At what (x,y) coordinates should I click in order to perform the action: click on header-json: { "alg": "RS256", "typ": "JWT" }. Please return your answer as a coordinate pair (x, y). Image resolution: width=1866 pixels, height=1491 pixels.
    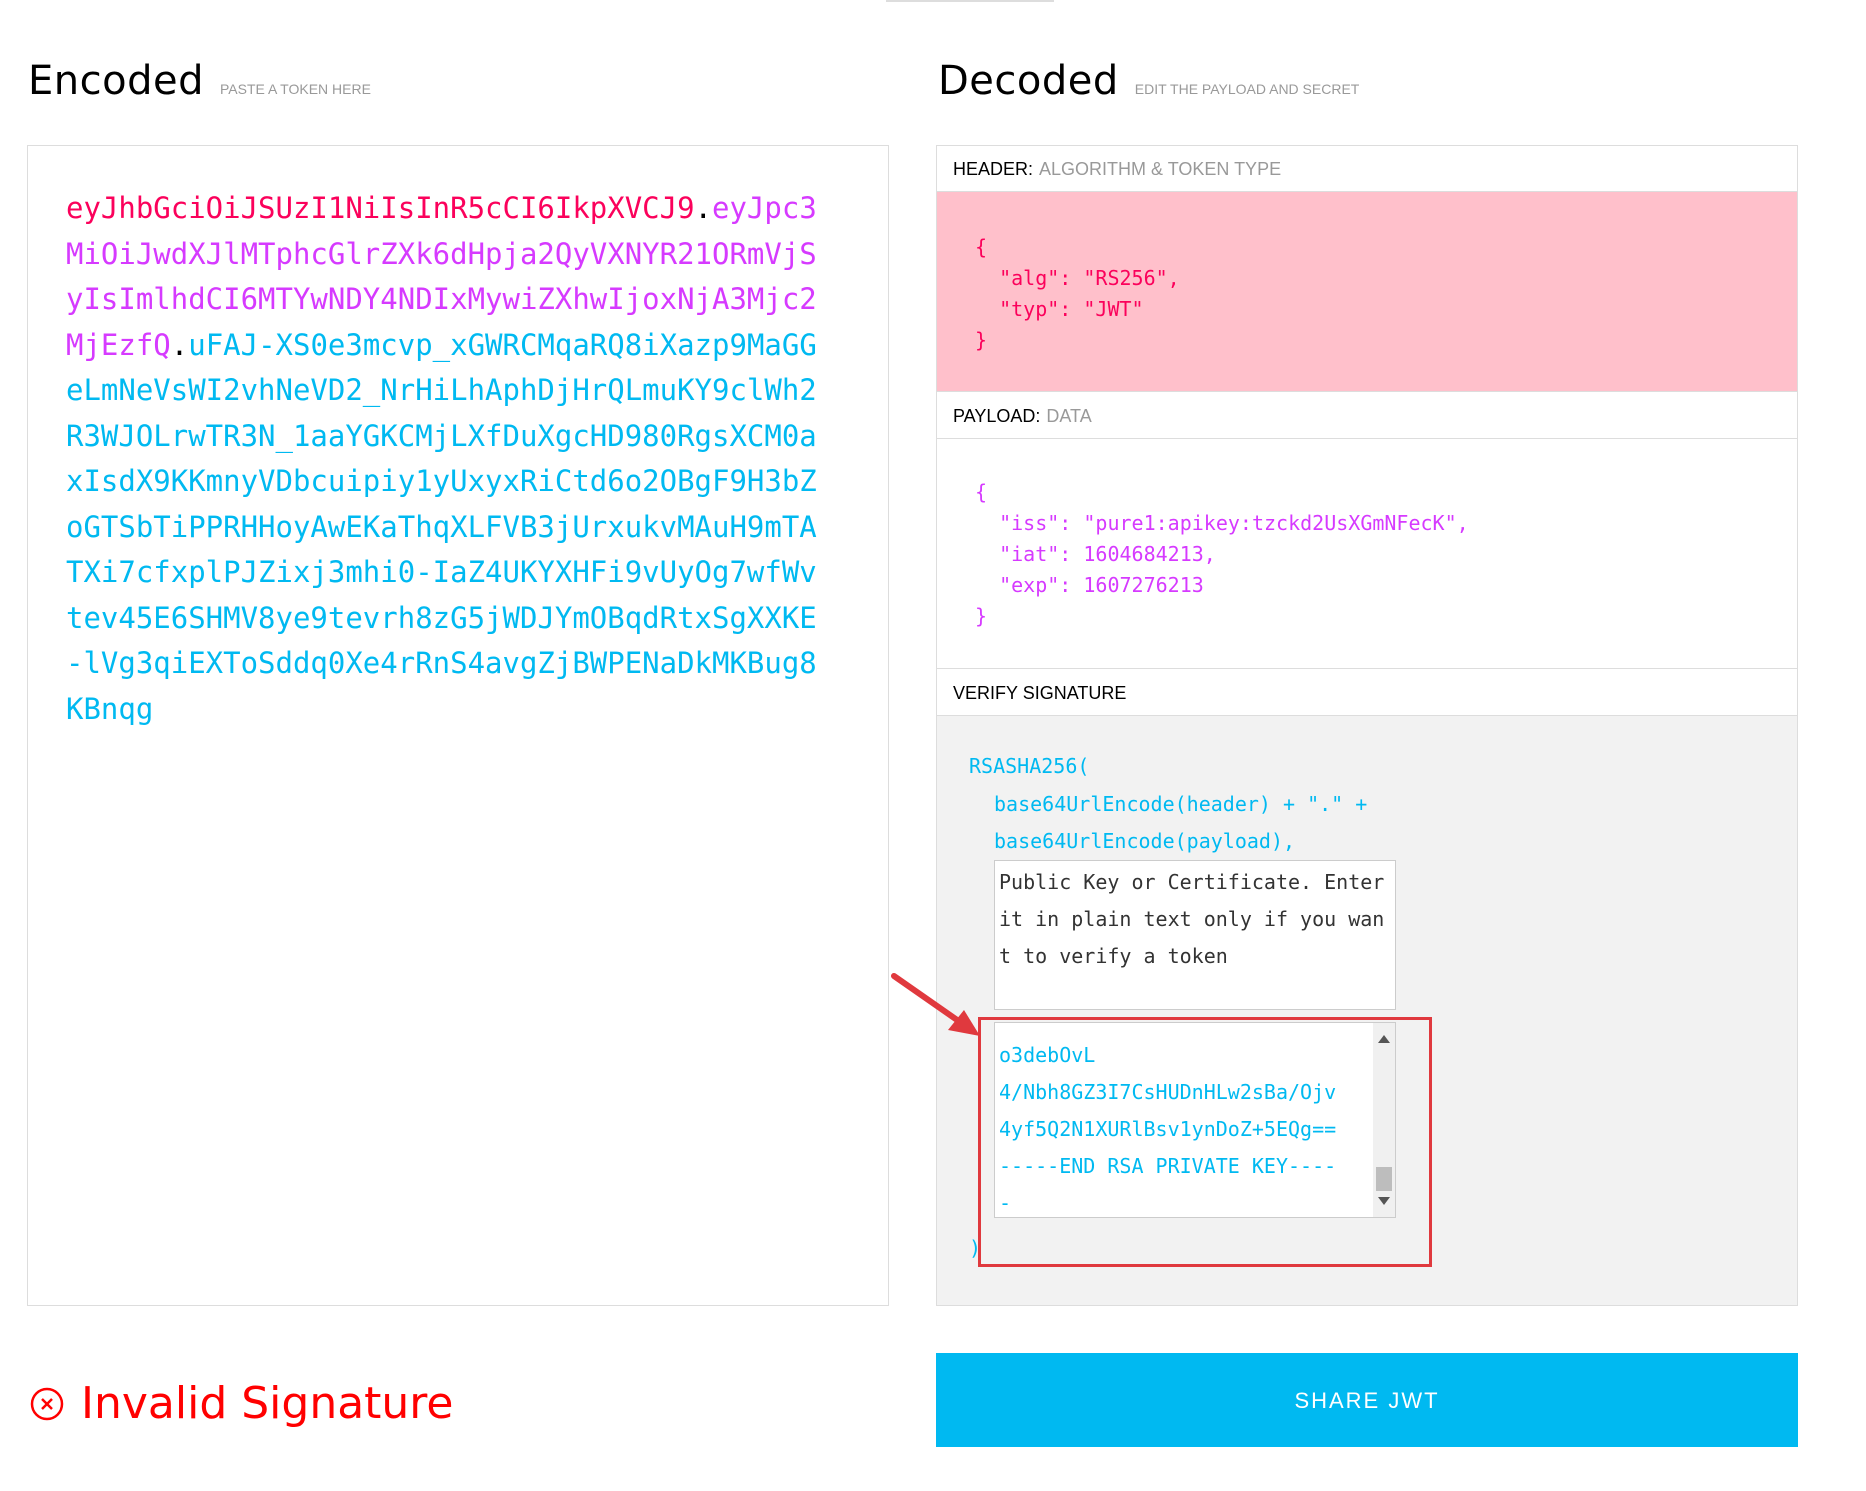
    Looking at the image, I should click on (1077, 294).